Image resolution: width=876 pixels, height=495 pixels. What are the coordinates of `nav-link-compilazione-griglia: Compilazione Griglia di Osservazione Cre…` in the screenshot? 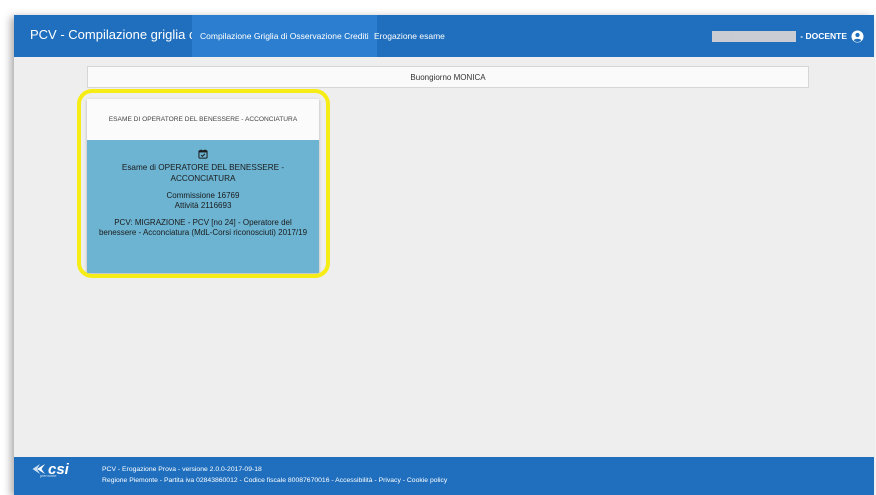 It's located at (284, 36).